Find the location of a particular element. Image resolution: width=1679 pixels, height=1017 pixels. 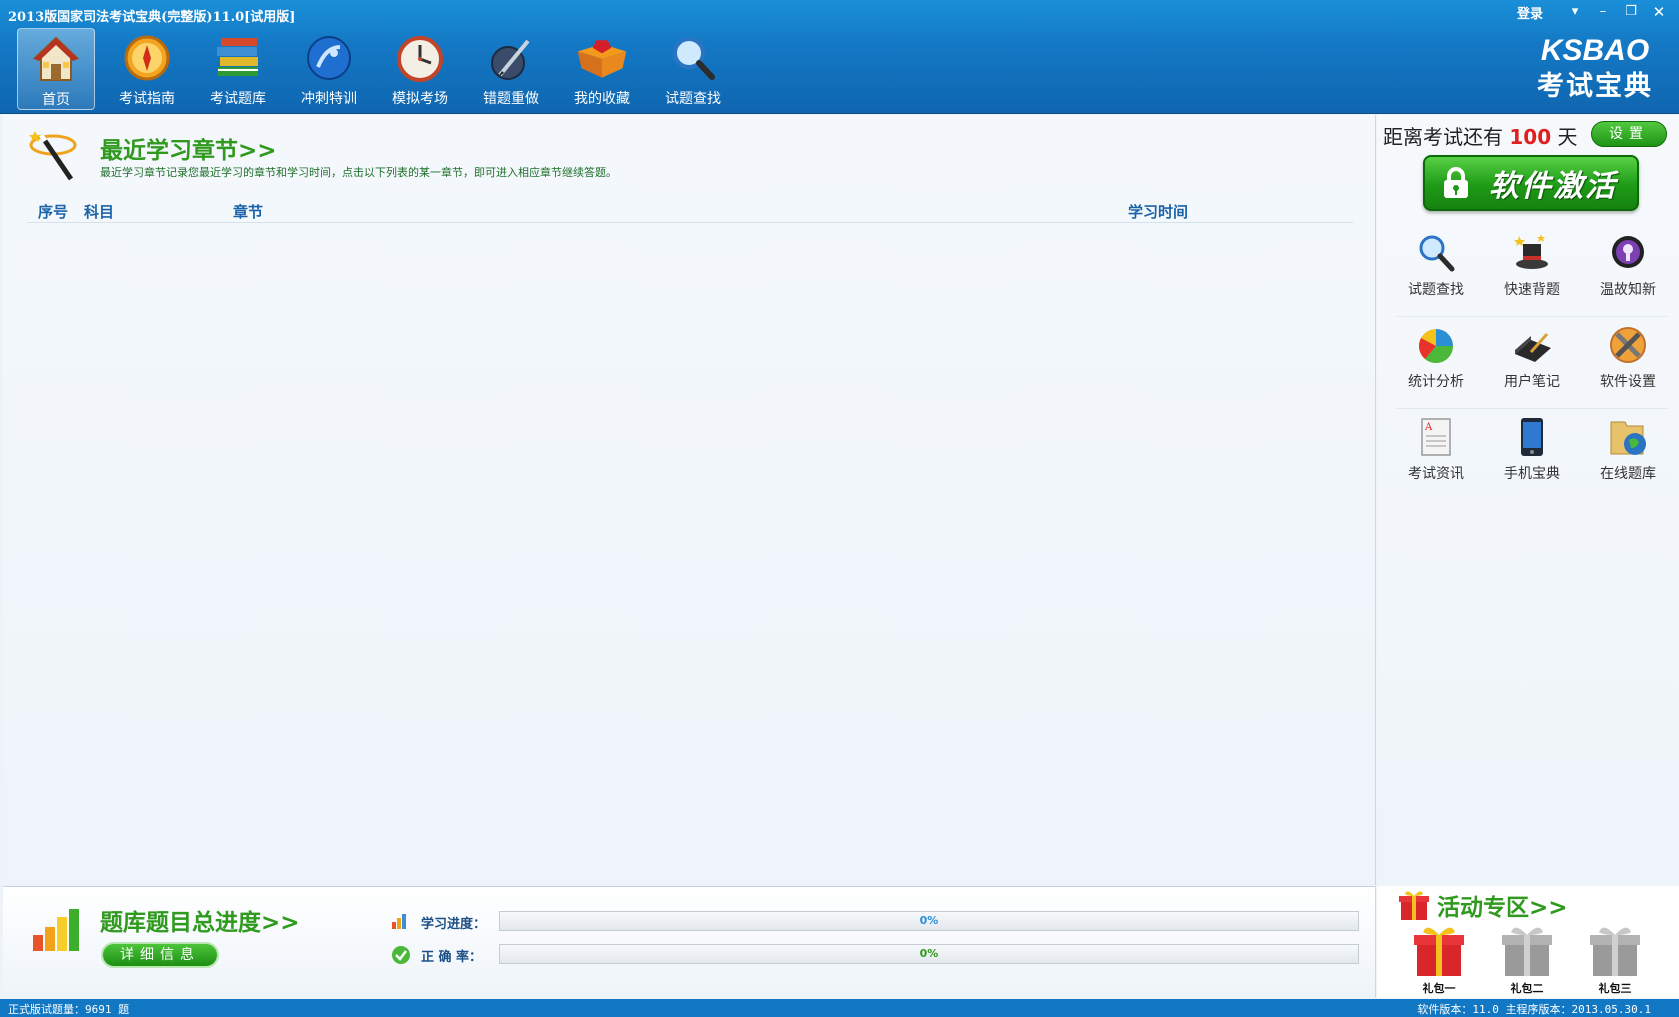

quick-fast-memorize: 快速背题 is located at coordinates (1532, 270).